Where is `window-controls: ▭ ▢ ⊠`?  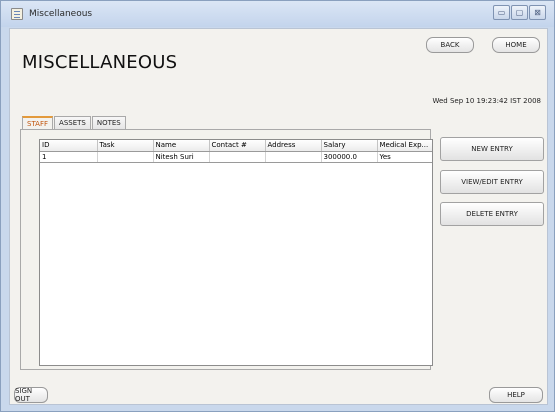
window-controls: ▭ ▢ ⊠ is located at coordinates (519, 12).